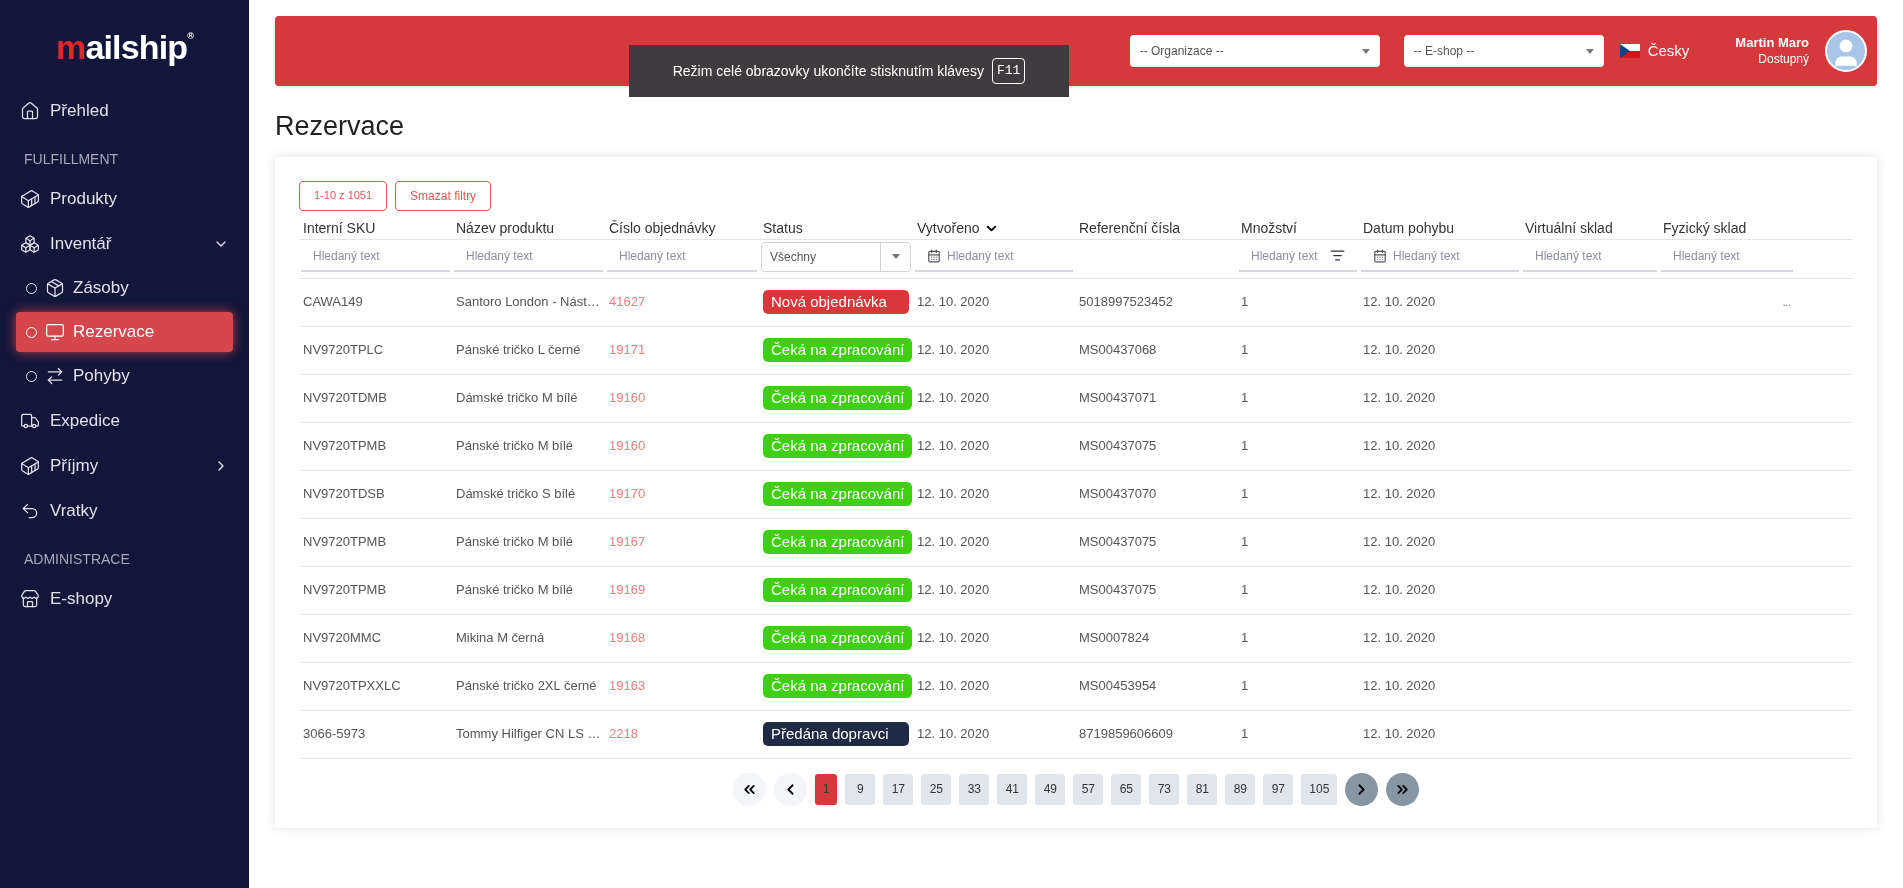 This screenshot has height=888, width=1903. I want to click on table-cell-text: CAWA149, so click(333, 302).